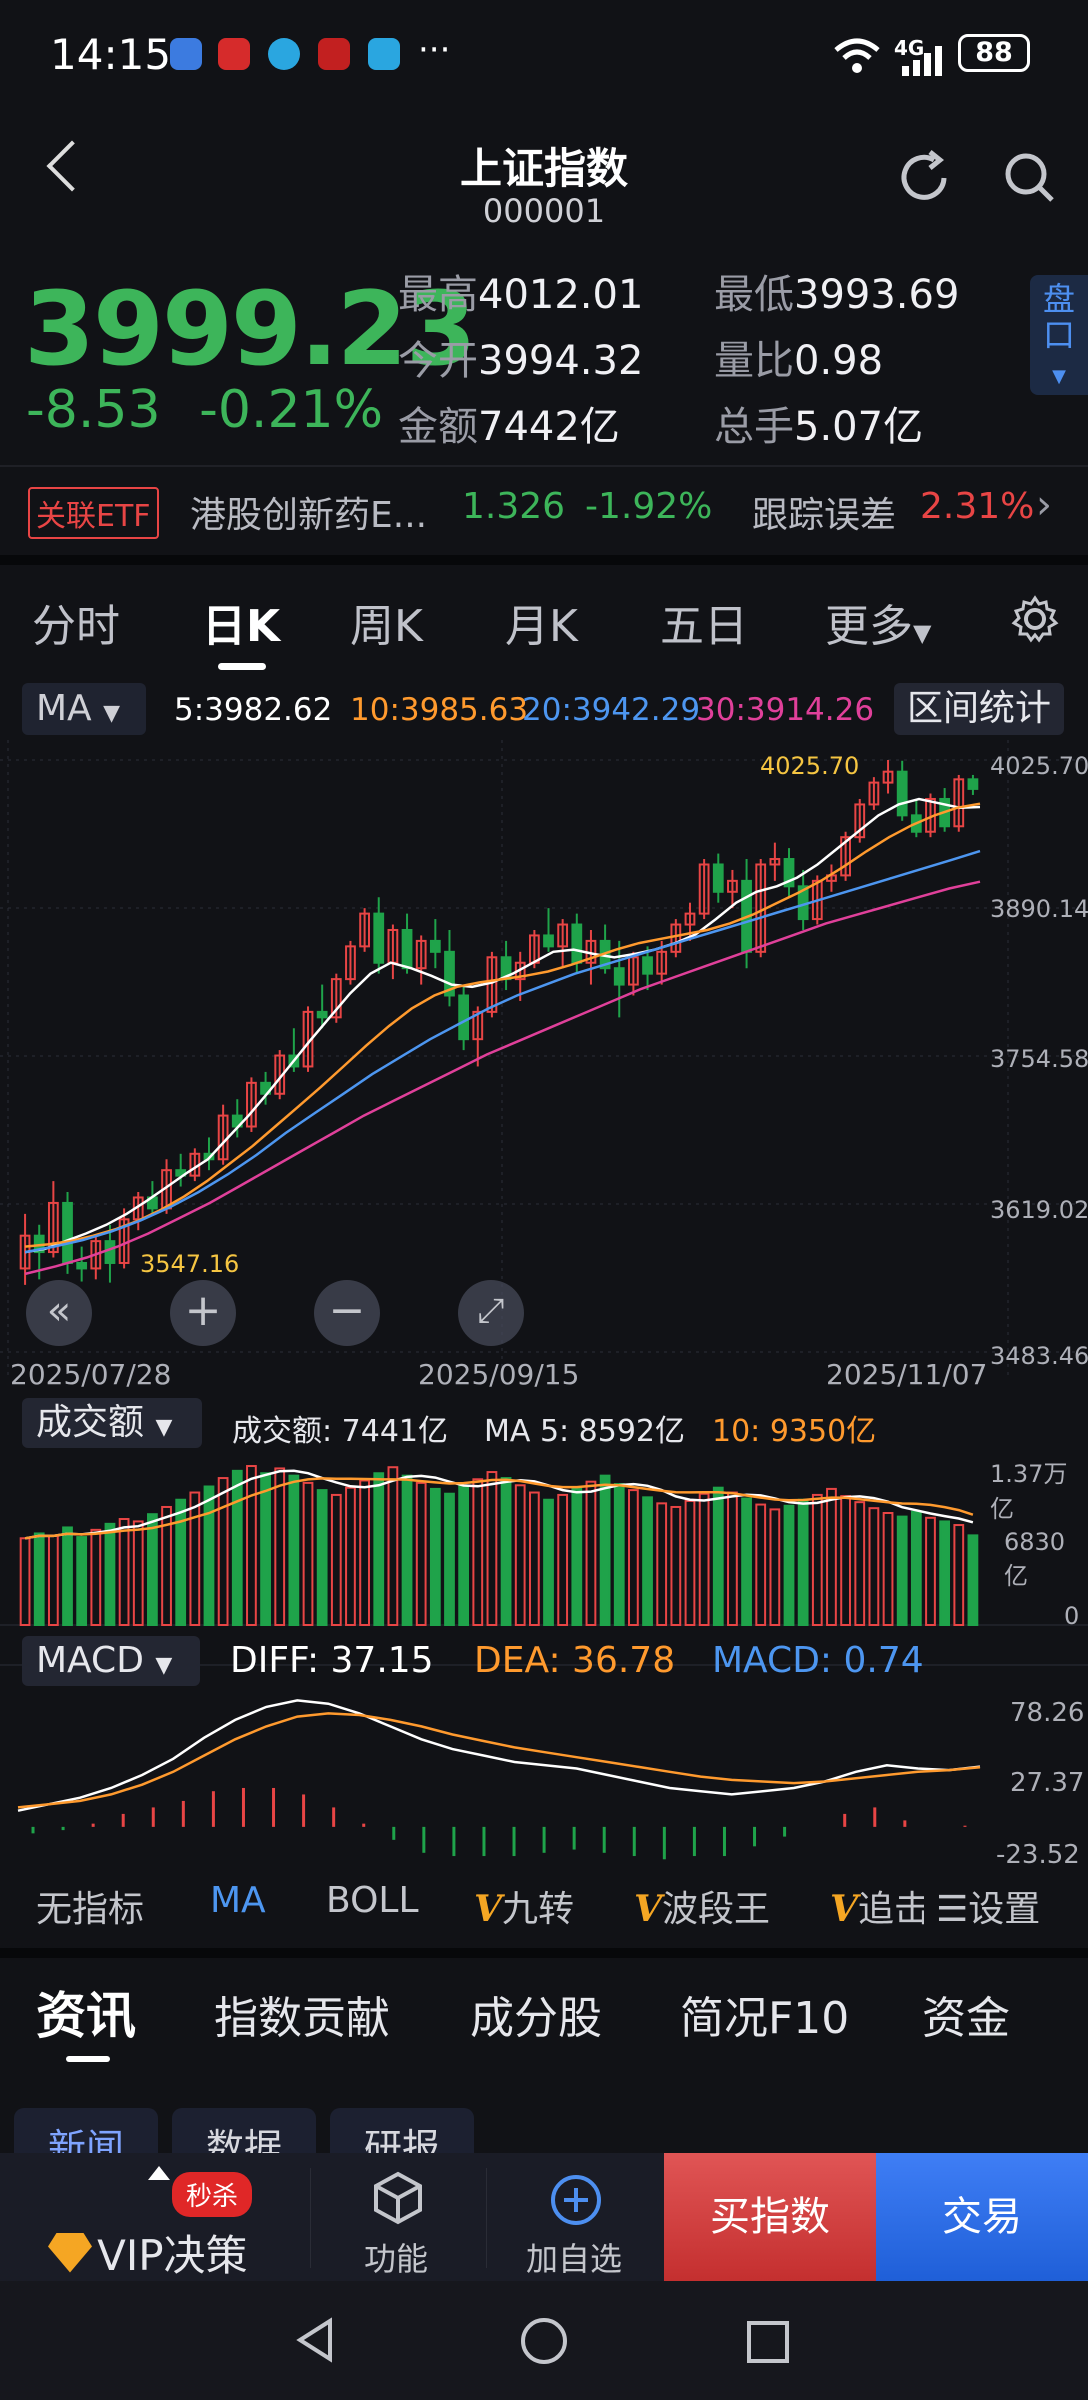  I want to click on macd-value: MACD: 0.74, so click(818, 1660).